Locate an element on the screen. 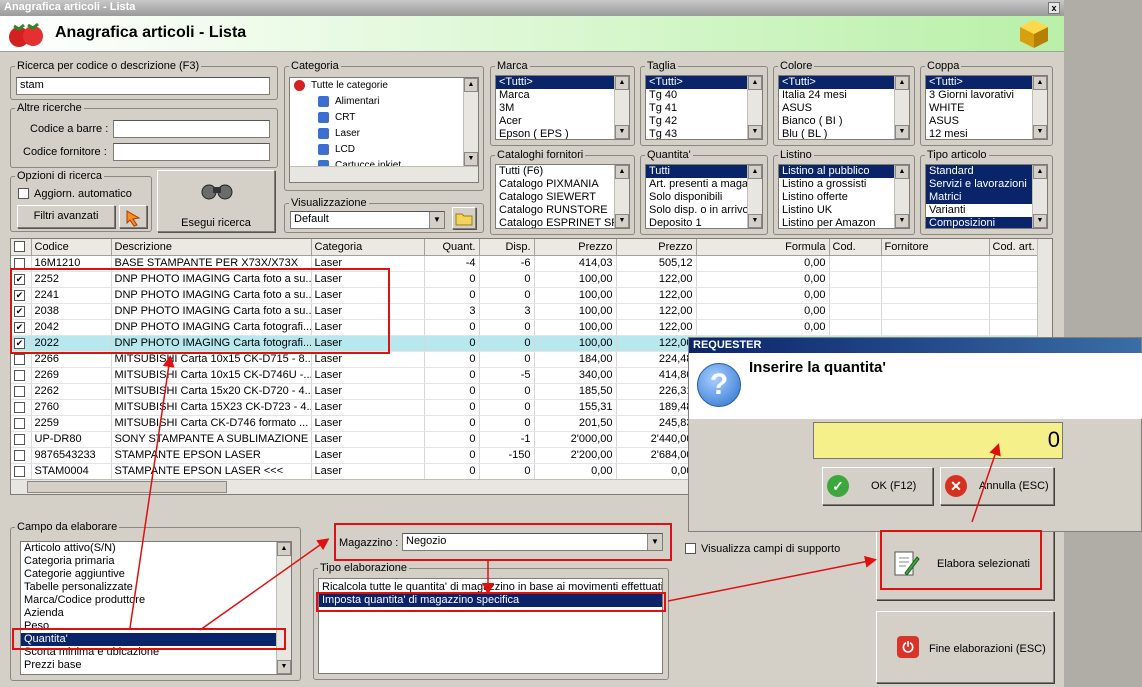 The width and height of the screenshot is (1142, 687). tipo_articolo-option: Varianti is located at coordinates (986, 210).